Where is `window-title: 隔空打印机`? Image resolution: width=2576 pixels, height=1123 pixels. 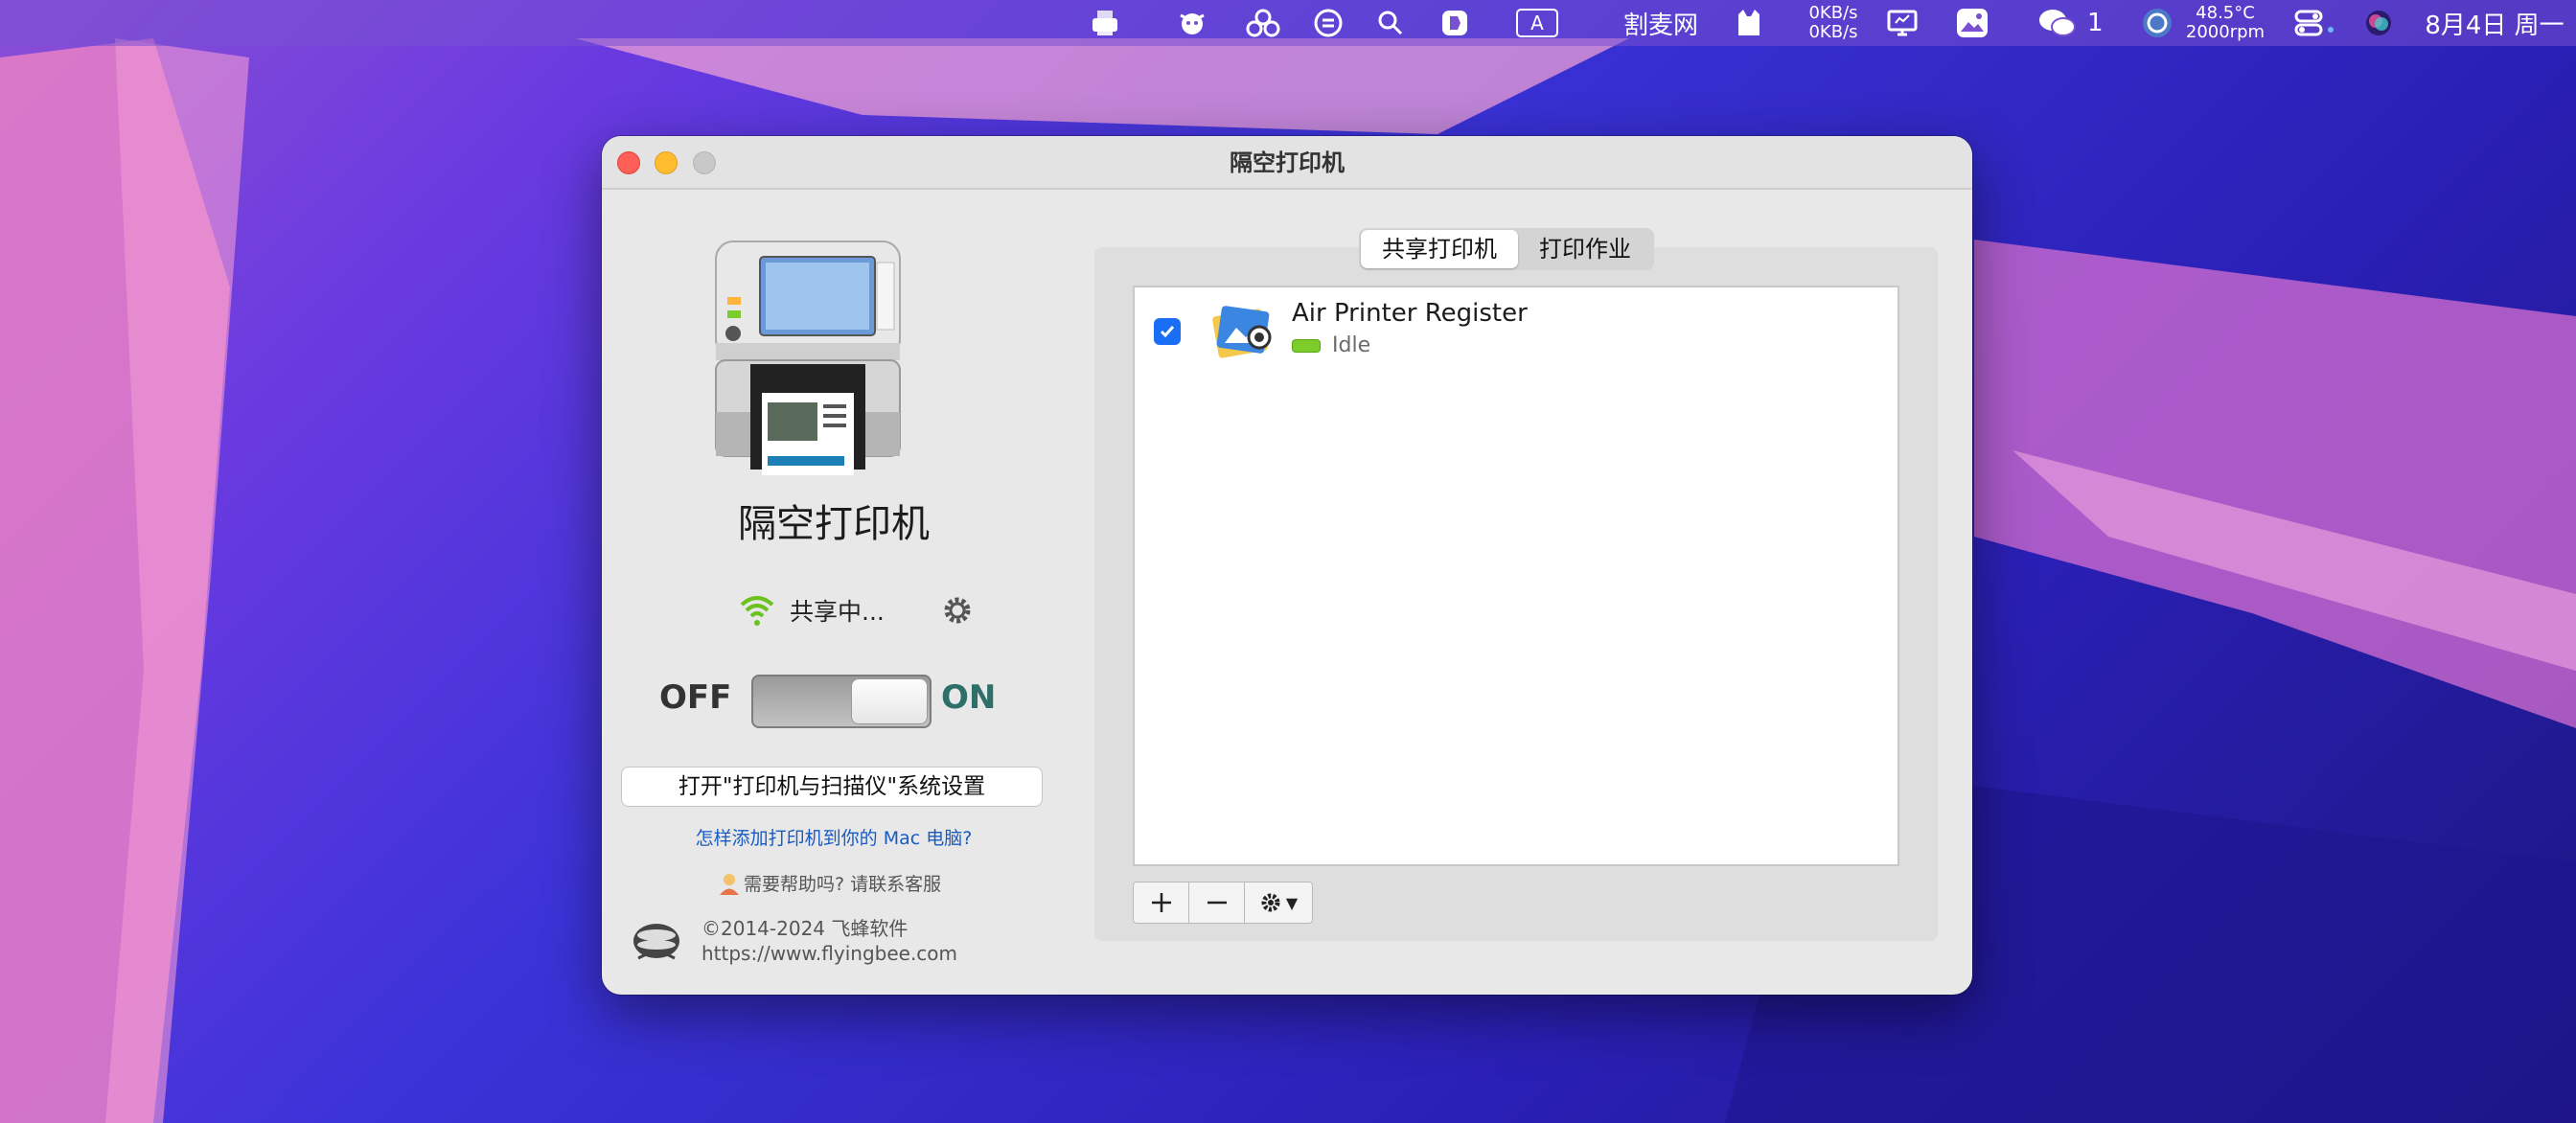 window-title: 隔空打印机 is located at coordinates (1287, 162).